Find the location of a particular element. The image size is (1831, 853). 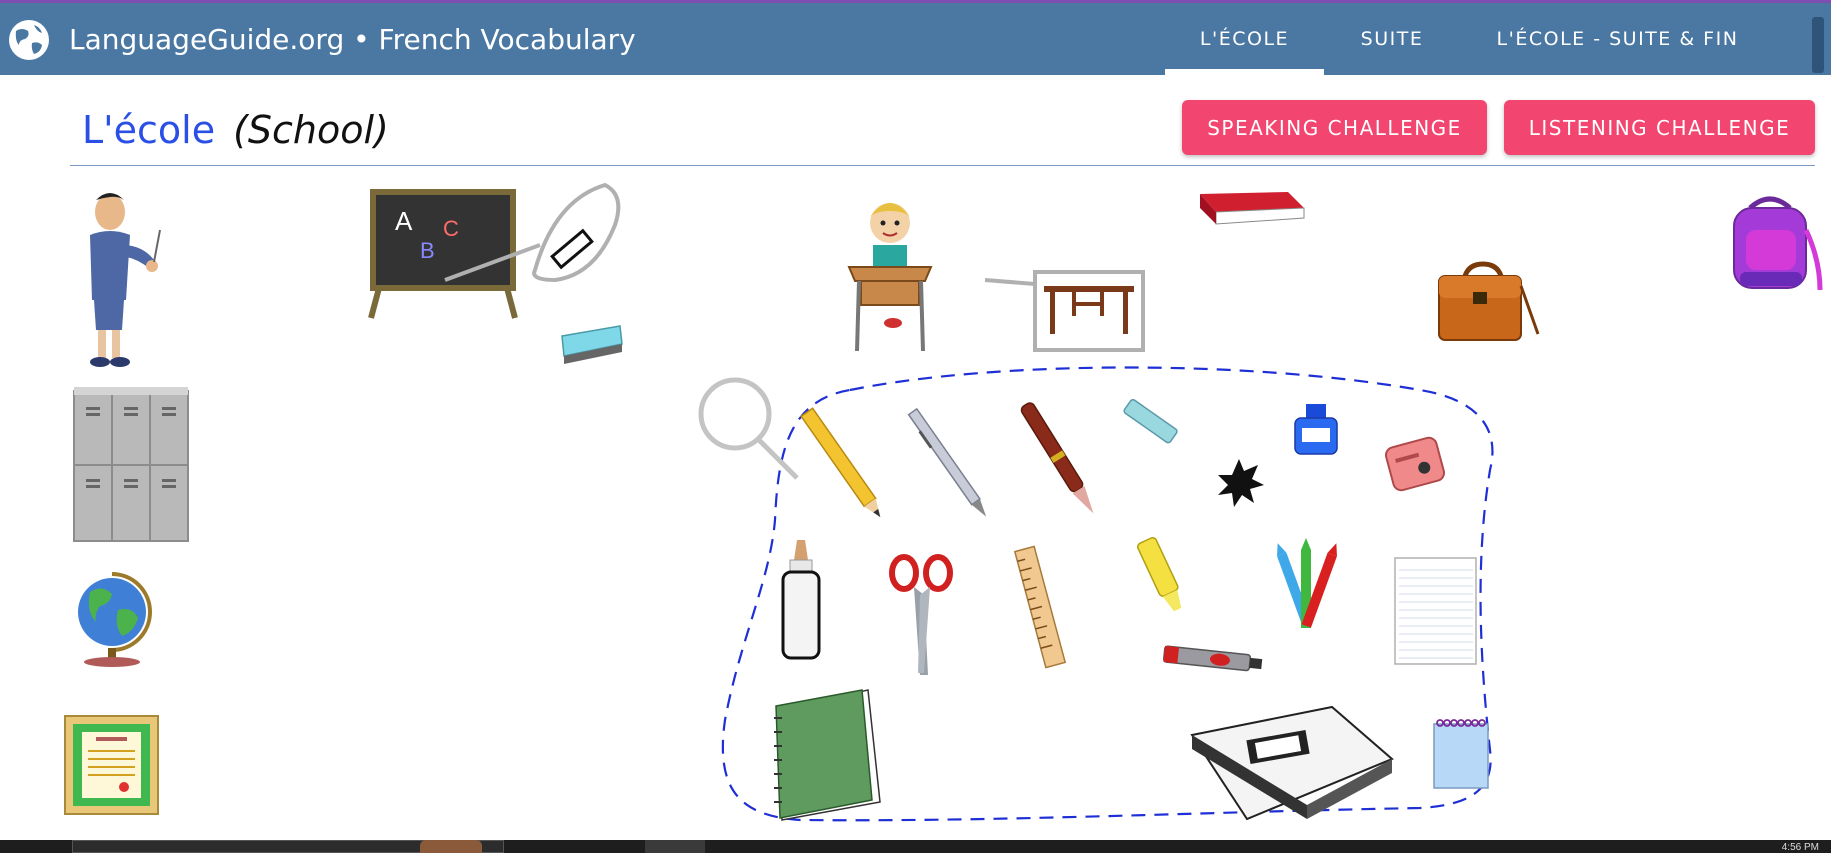

pencil-image is located at coordinates (845, 465).